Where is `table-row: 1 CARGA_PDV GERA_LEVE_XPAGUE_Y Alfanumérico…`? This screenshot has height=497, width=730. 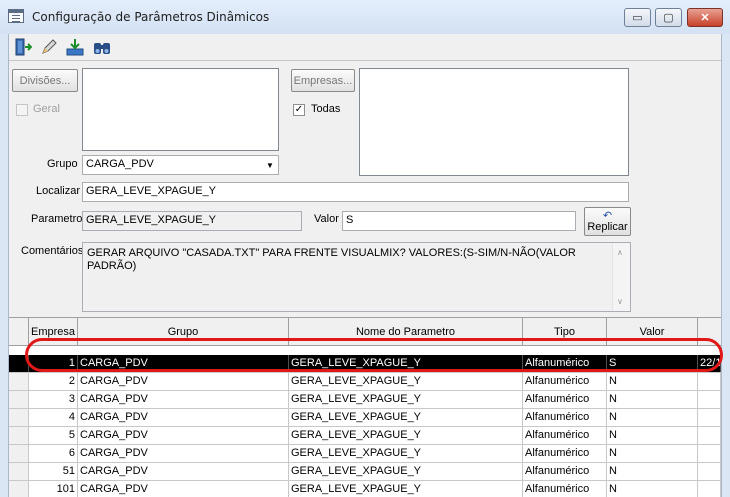
table-row: 1 CARGA_PDV GERA_LEVE_XPAGUE_Y Alfanumérico… is located at coordinates (365, 364).